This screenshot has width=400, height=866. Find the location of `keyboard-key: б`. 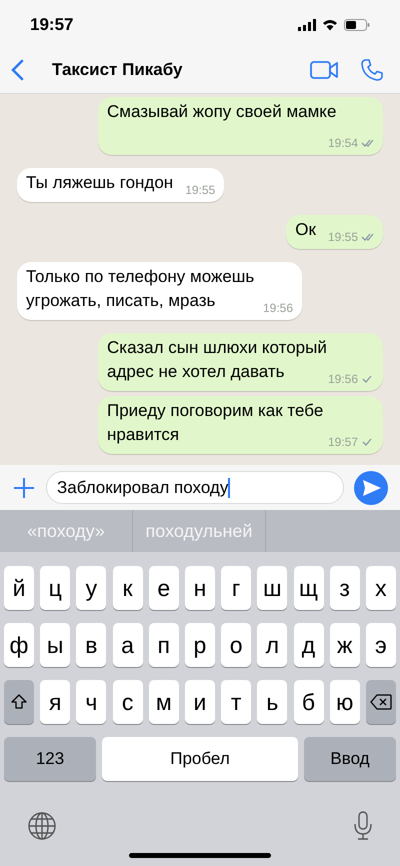

keyboard-key: б is located at coordinates (309, 702).